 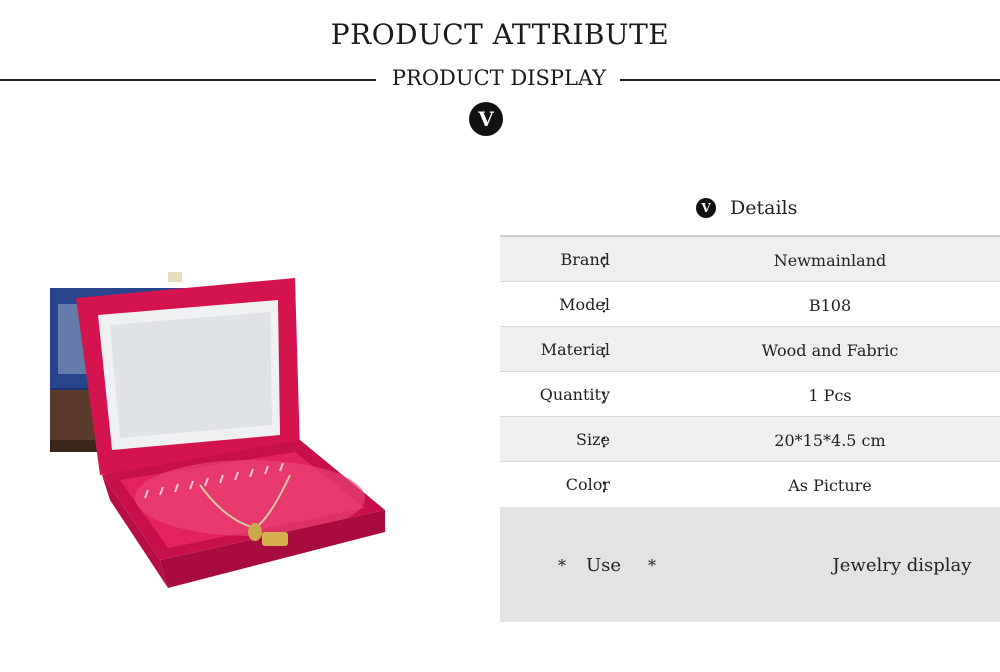 What do you see at coordinates (750, 303) in the screenshot?
I see `table-row-model: Model ： B108` at bounding box center [750, 303].